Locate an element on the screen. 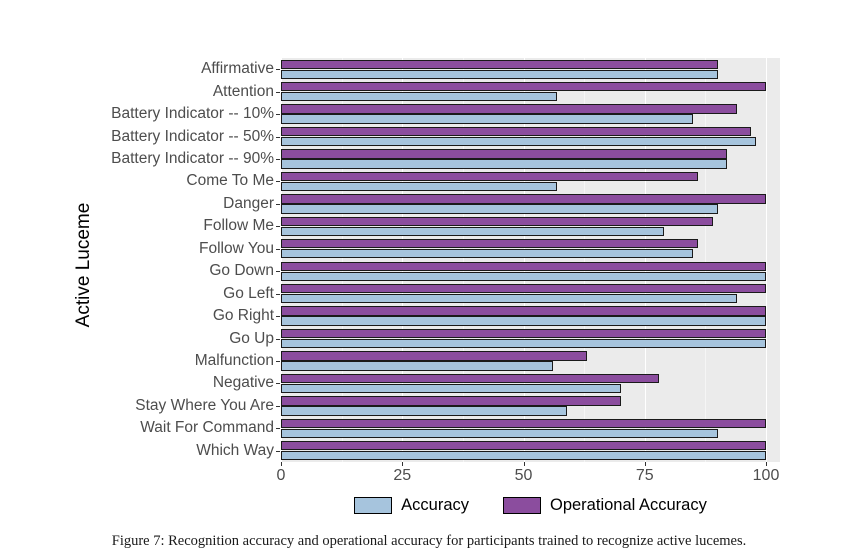 This screenshot has height=558, width=858. legend-item: Accuracy is located at coordinates (411, 505).